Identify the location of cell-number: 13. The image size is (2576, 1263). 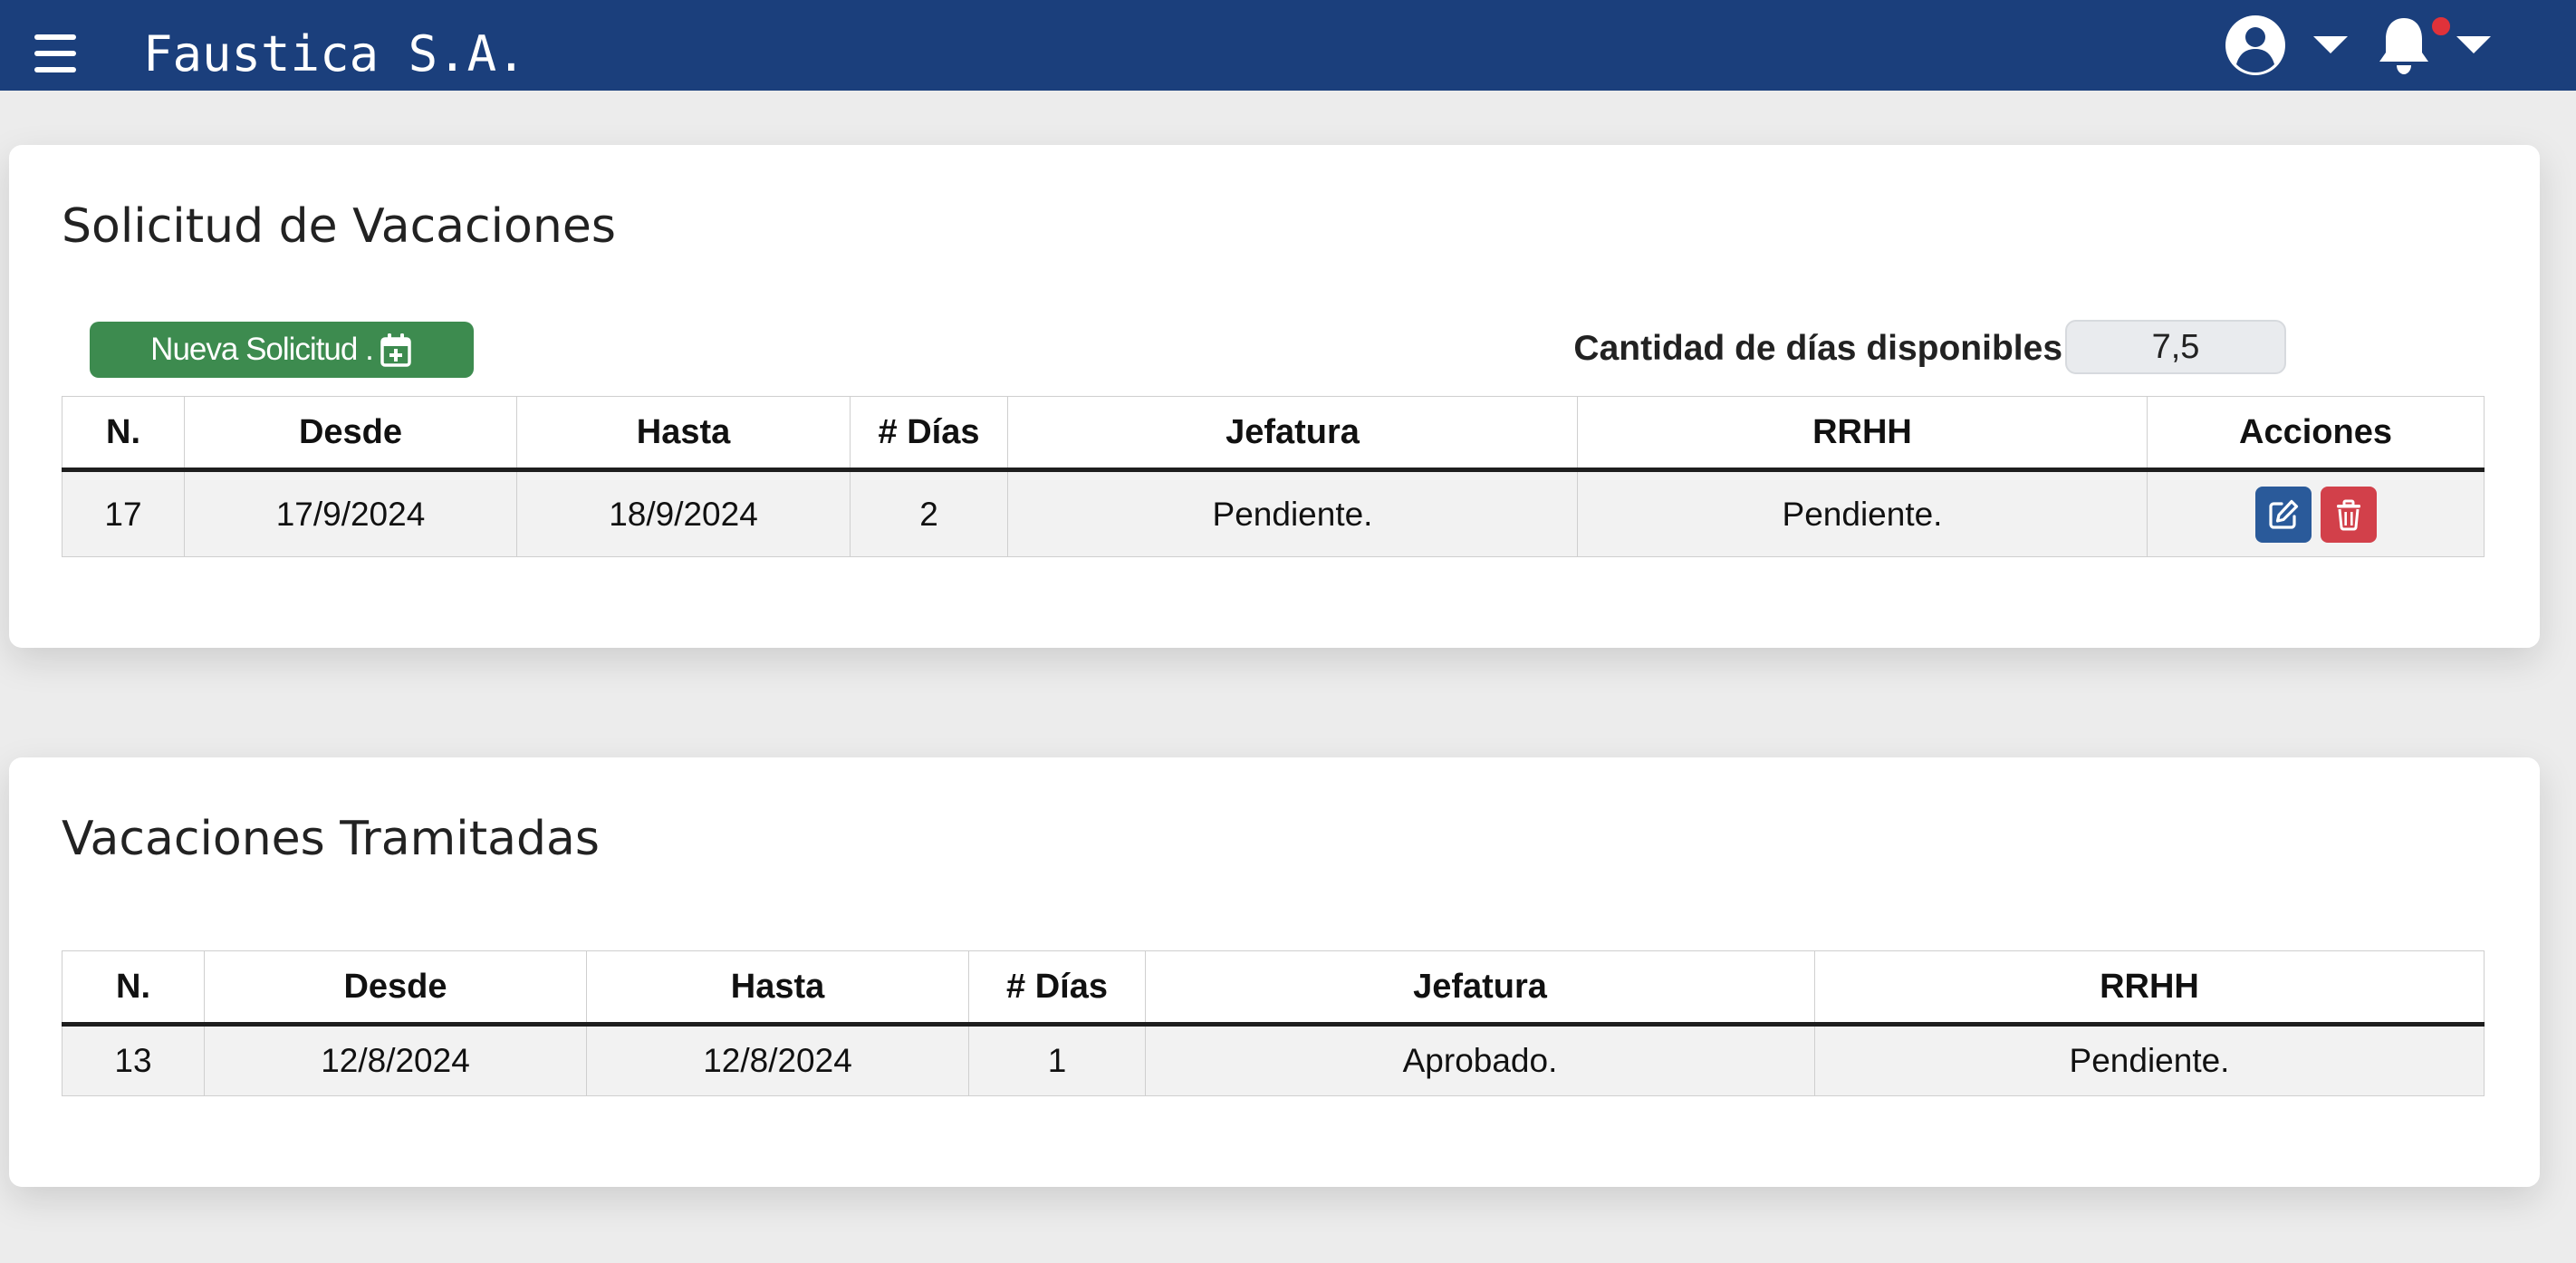
(133, 1060).